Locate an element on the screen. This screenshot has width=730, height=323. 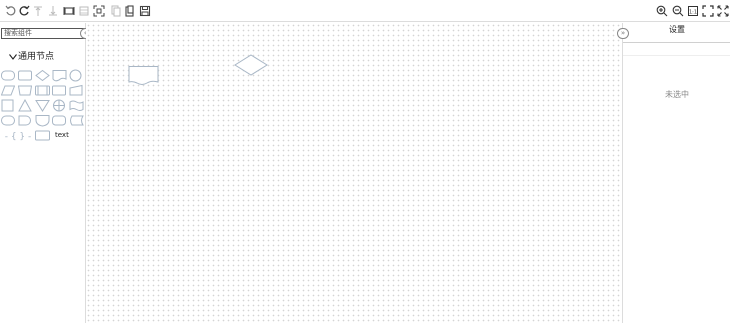
canvas-node-document is located at coordinates (144, 76).